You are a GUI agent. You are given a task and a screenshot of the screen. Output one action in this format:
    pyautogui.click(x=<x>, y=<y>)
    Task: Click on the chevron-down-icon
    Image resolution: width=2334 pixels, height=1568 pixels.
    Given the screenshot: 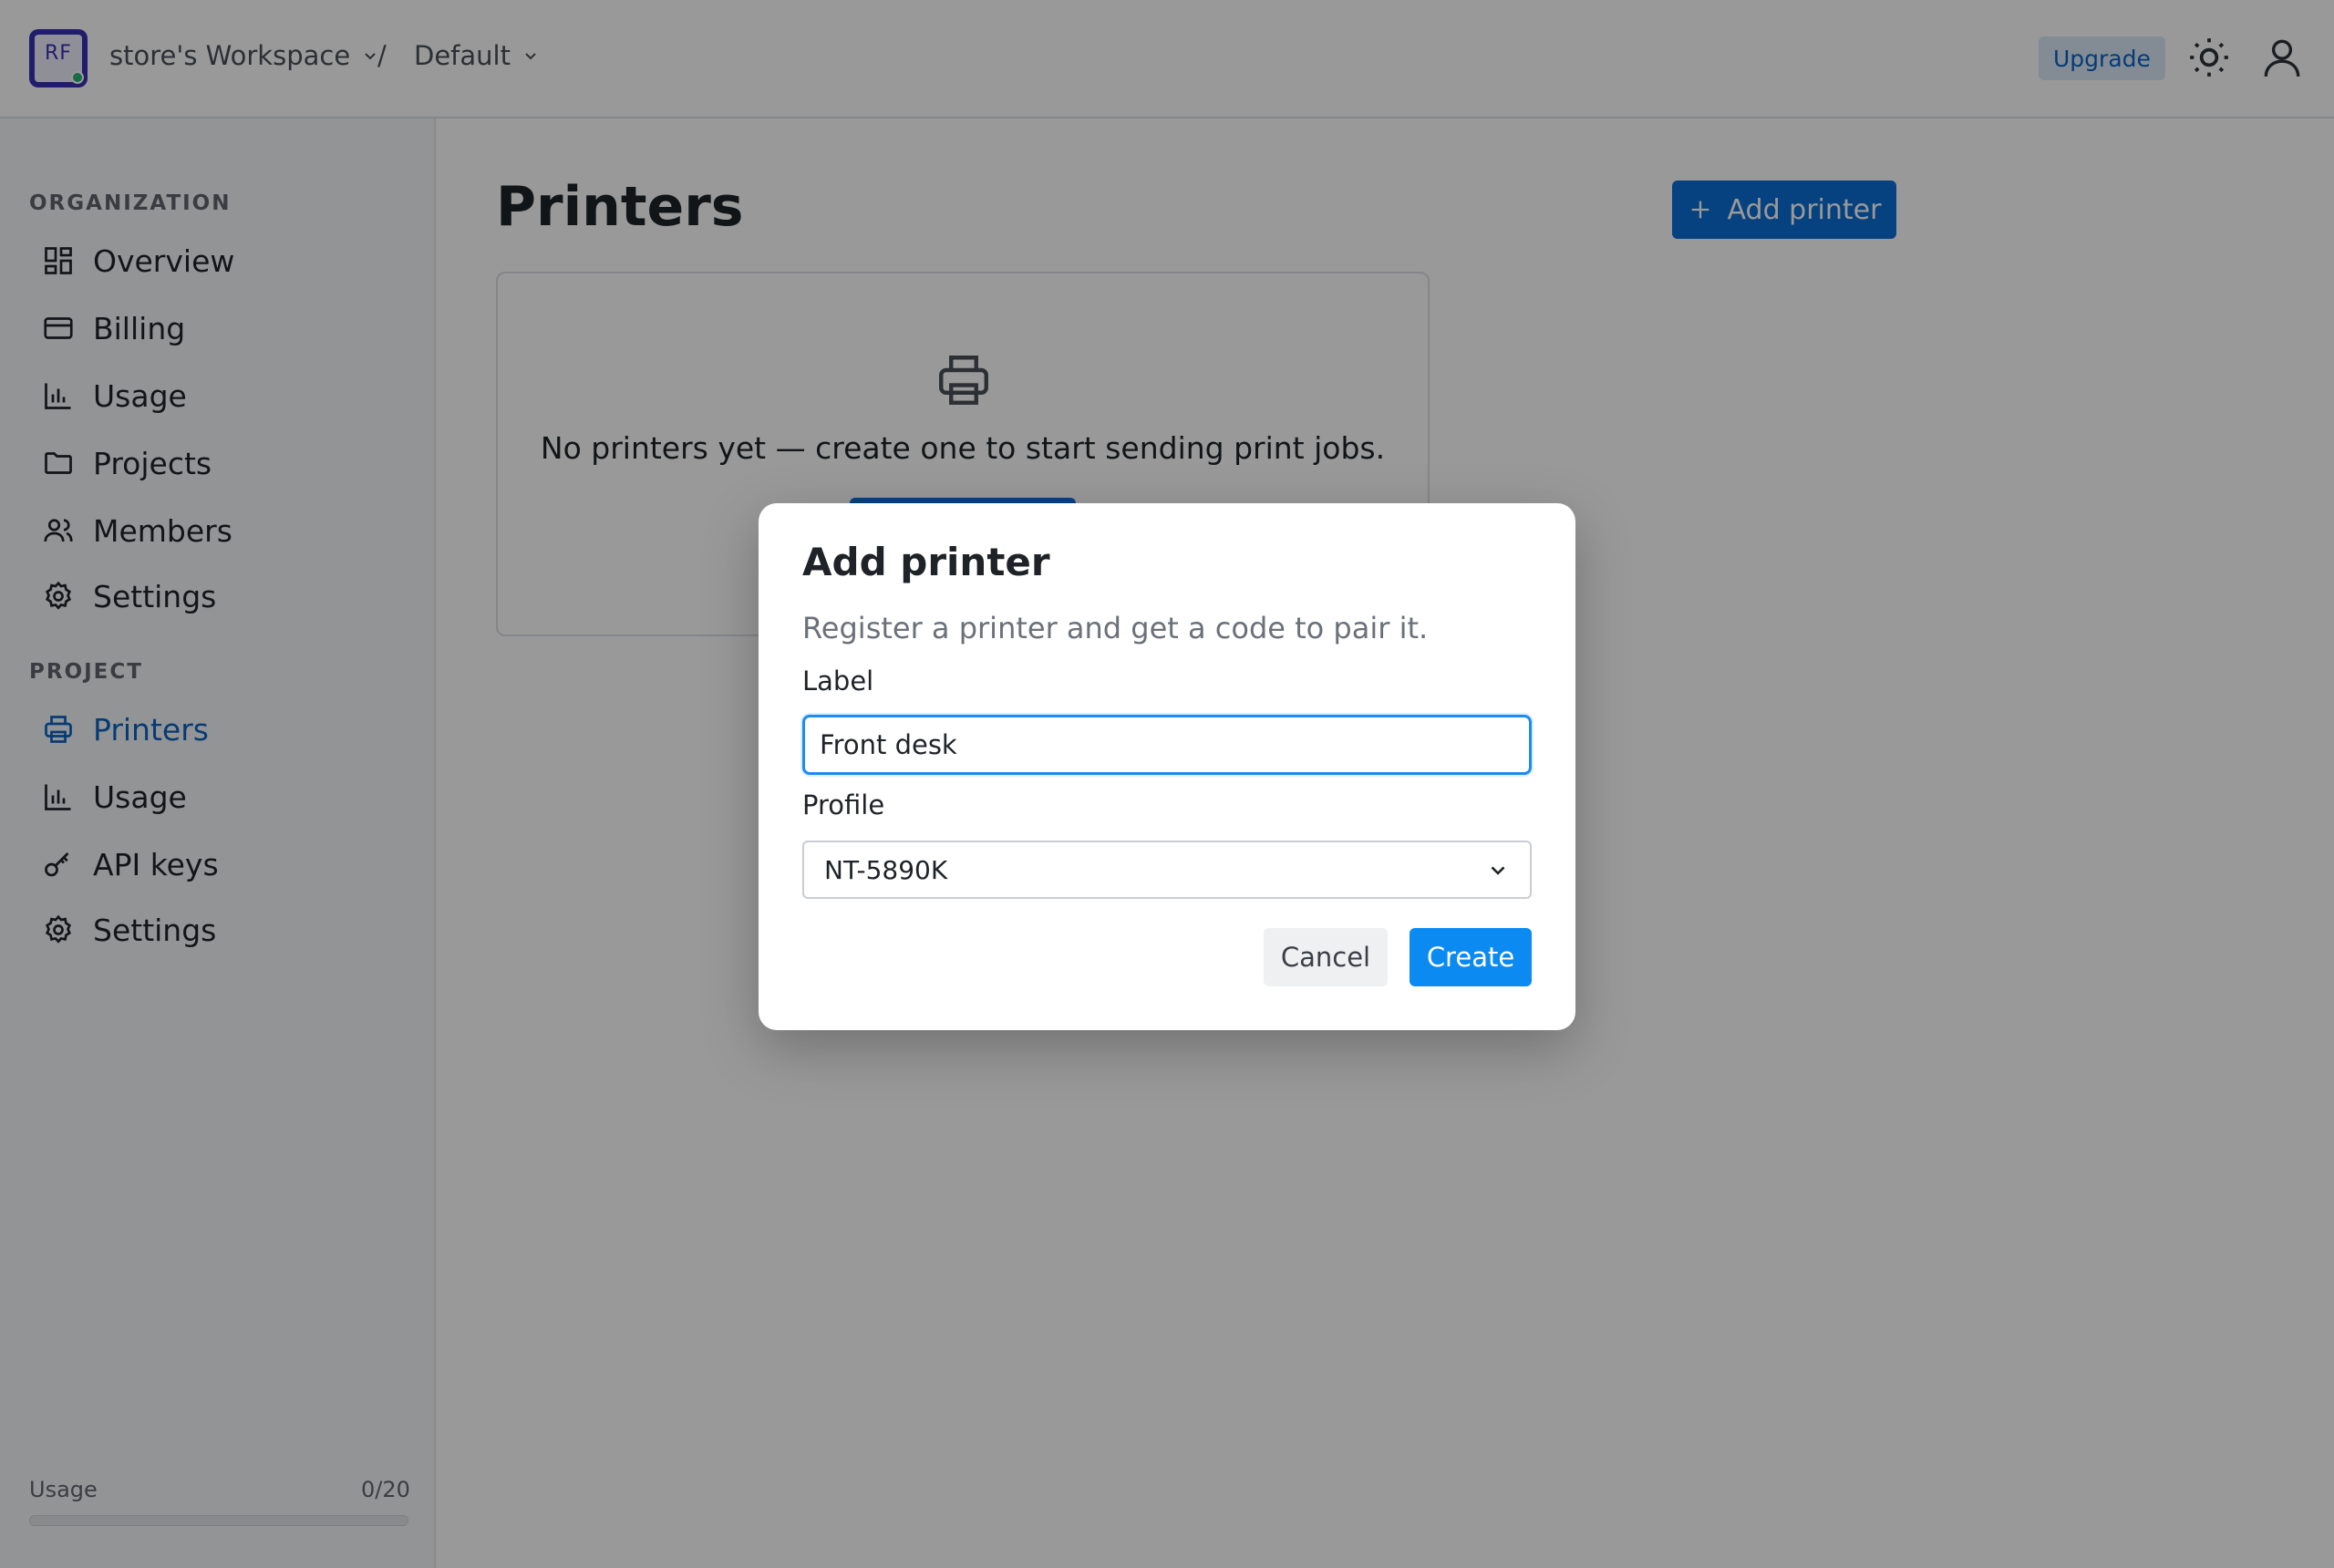 What is the action you would take?
    pyautogui.click(x=1498, y=870)
    